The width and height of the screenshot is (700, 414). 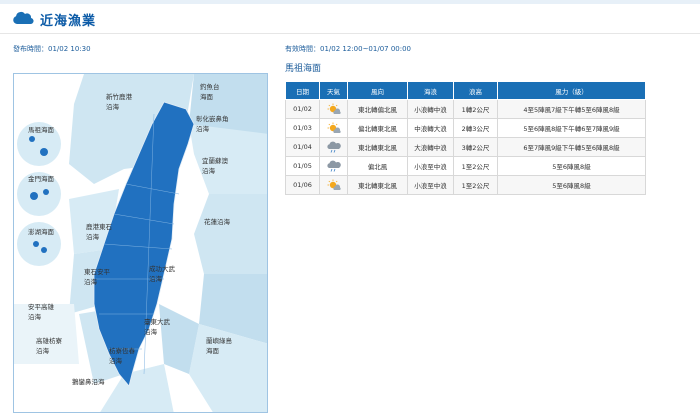 What do you see at coordinates (219, 346) in the screenshot?
I see `label-taitung: 蘭嶼綠島 海面` at bounding box center [219, 346].